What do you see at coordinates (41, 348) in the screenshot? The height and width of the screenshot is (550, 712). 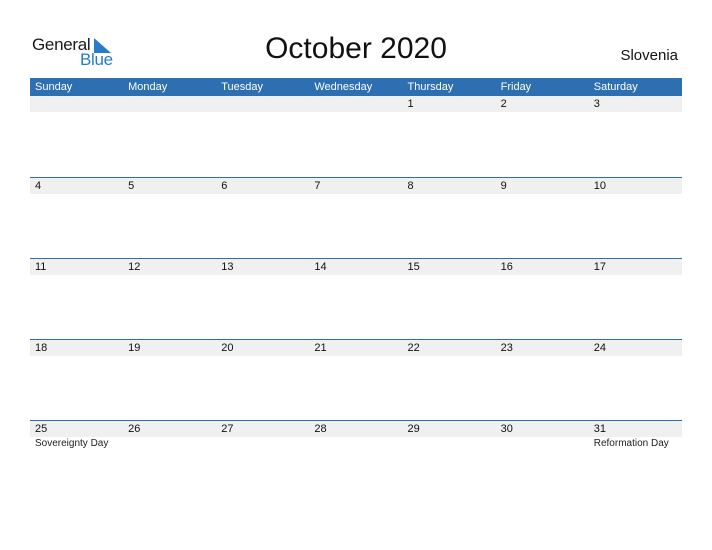 I see `day-number: 18` at bounding box center [41, 348].